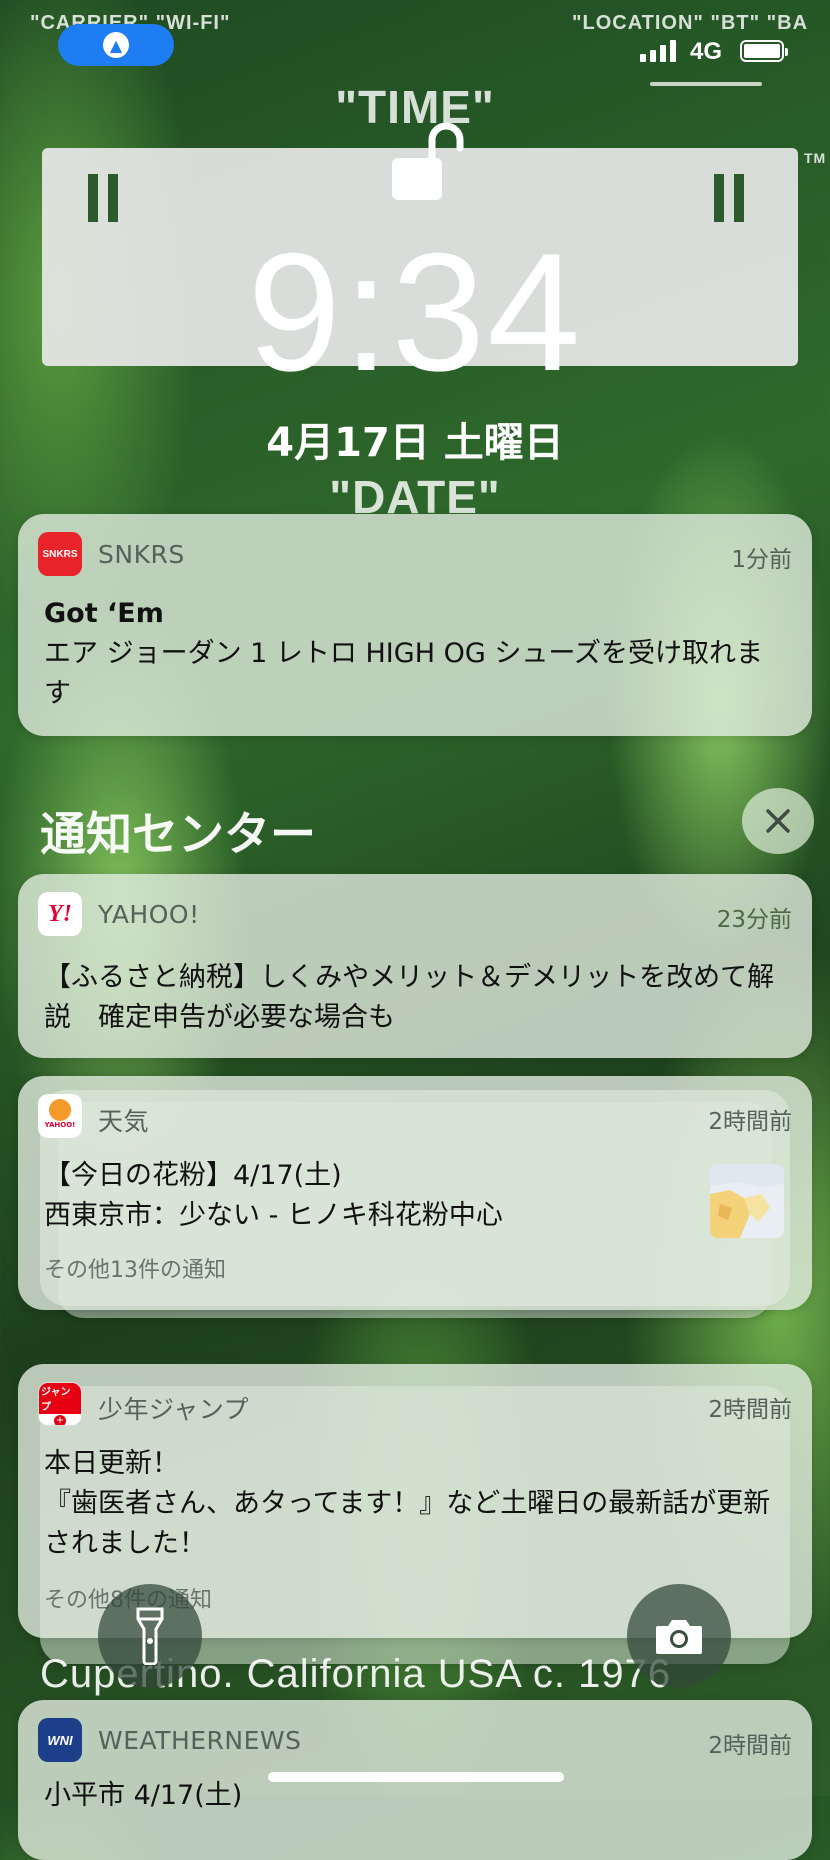 The image size is (830, 1860). I want to click on notification-app-name: SNKRS, so click(141, 554).